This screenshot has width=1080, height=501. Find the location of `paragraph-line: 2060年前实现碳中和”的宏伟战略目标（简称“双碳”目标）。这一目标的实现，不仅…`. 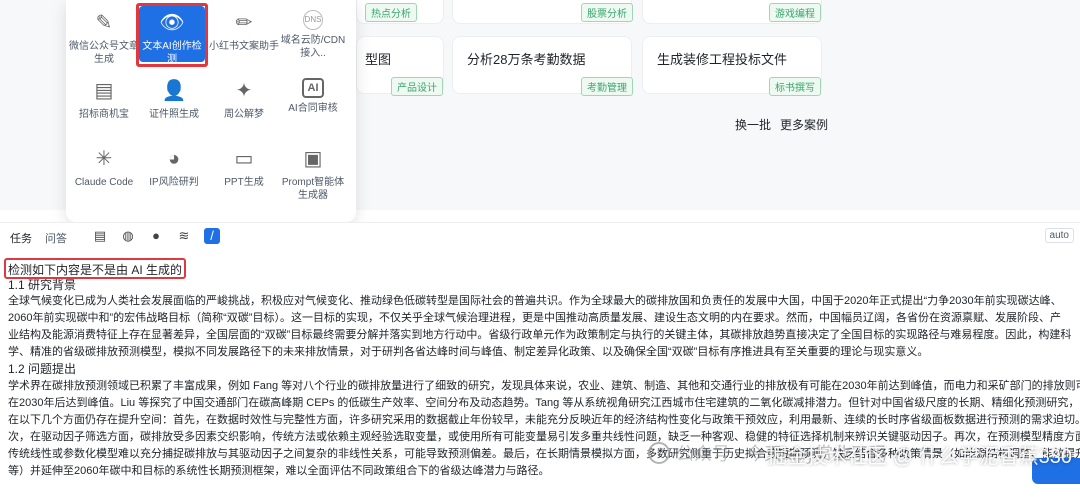

paragraph-line: 2060年前实现碳中和”的宏伟战略目标（简称“双碳”目标）。这一目标的实现，不仅… is located at coordinates (534, 318).